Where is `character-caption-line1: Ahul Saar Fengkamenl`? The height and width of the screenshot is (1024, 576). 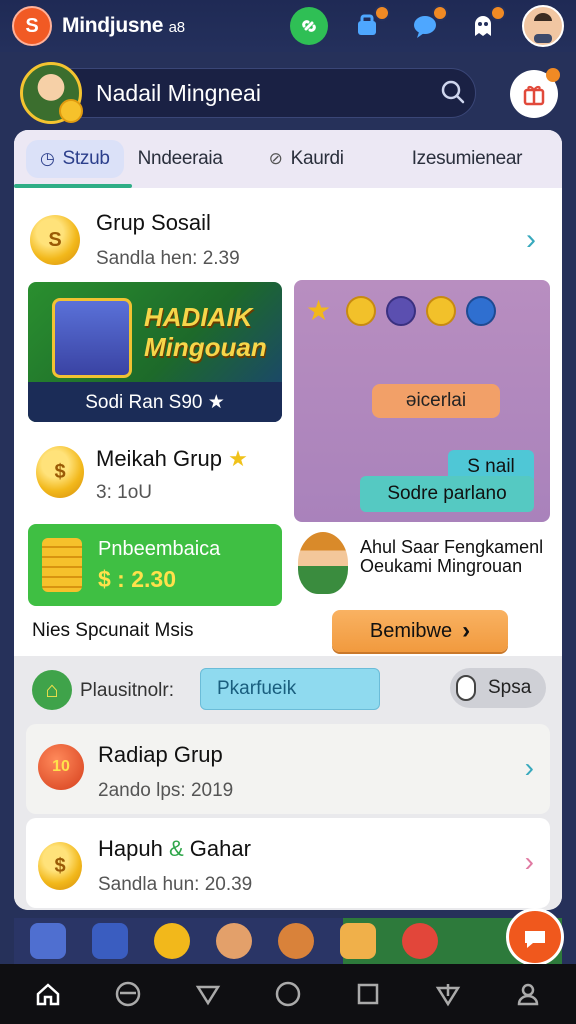
character-caption-line1: Ahul Saar Fengkamenl is located at coordinates (452, 547).